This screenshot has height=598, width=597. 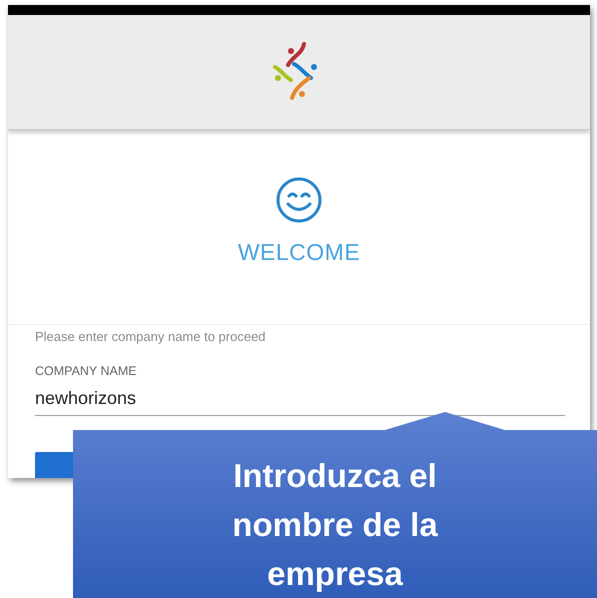 I want to click on instruction-text: Please enter company name to proceed, so click(x=151, y=336).